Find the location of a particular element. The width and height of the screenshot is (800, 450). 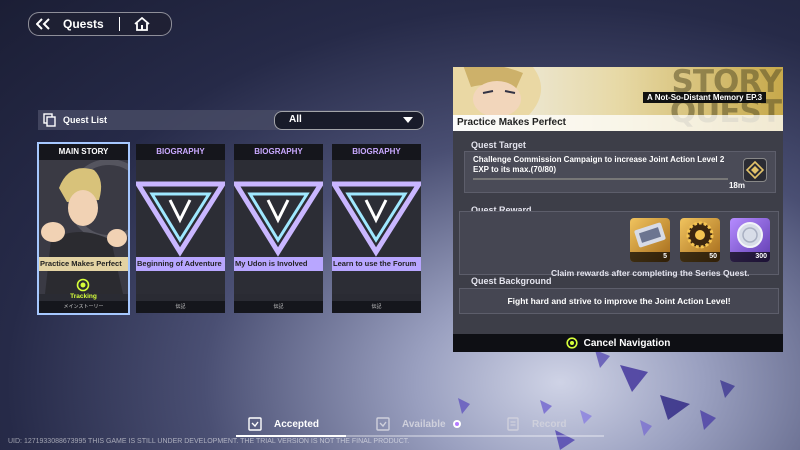

top-nav: Quests is located at coordinates (100, 24).